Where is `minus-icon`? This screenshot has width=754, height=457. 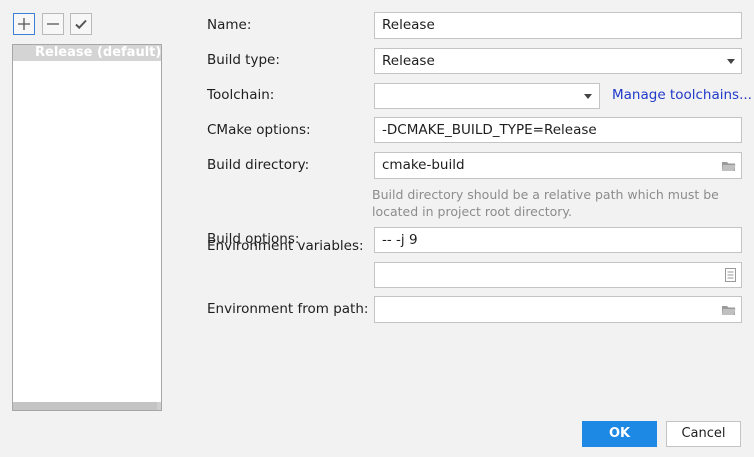 minus-icon is located at coordinates (53, 24).